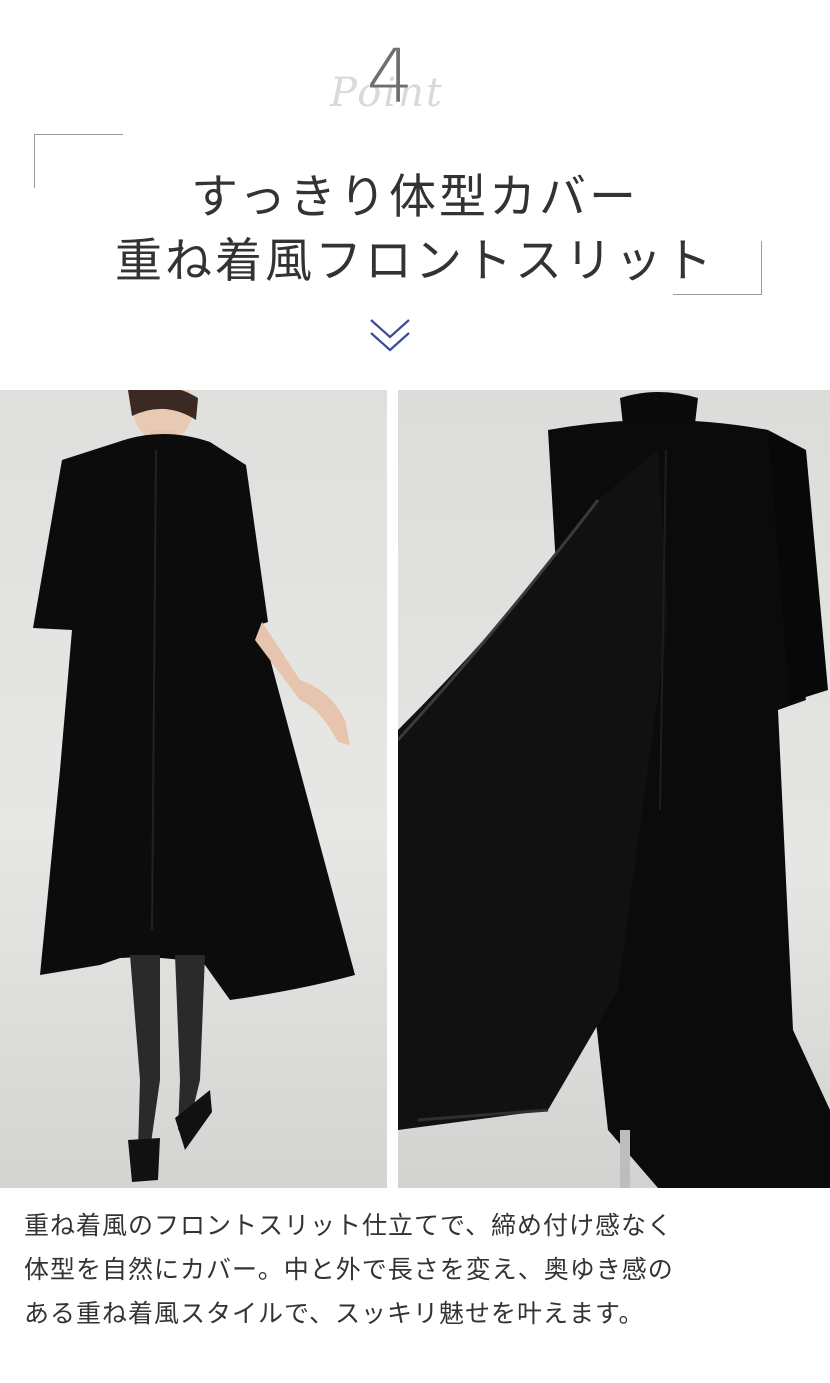 This screenshot has height=1383, width=830. Describe the element at coordinates (349, 1225) in the screenshot. I see `description-line-1: 重ね着風のフロントスリット仕立てで、締め付け感なく` at that location.